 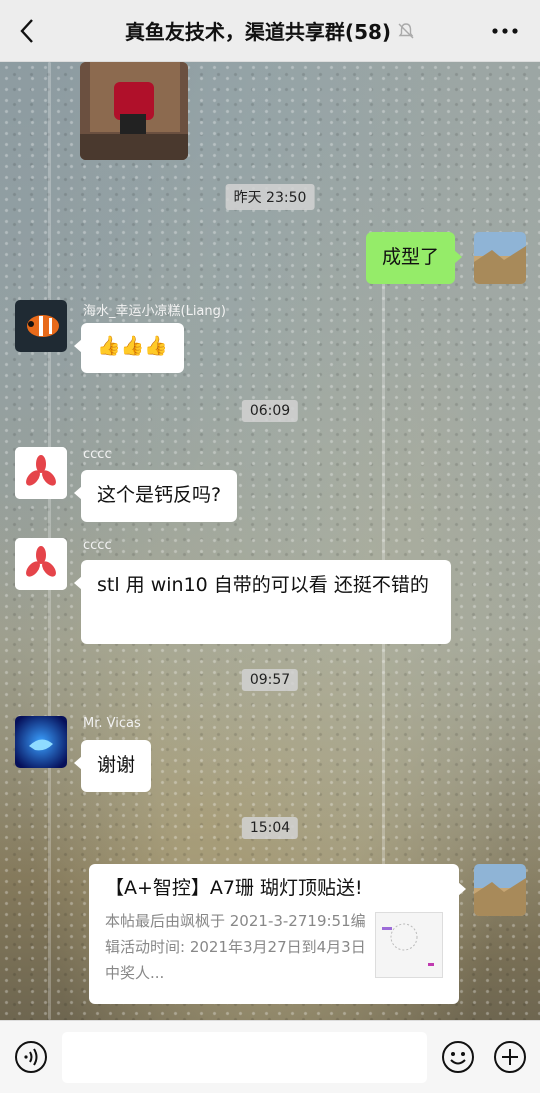 I want to click on message-text: 👍👍👍, so click(x=132, y=346).